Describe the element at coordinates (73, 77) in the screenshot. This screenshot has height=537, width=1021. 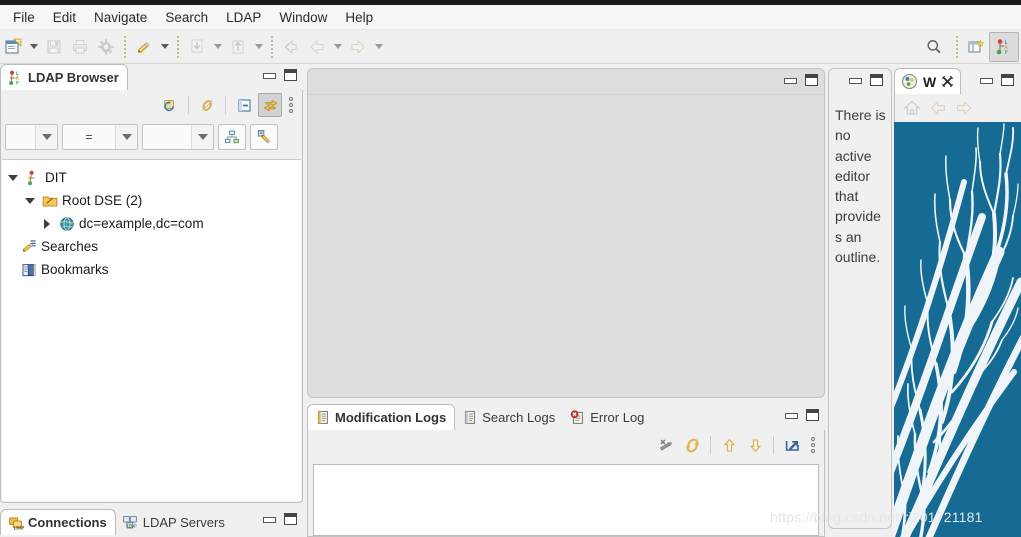
I see `tab-label: LDAP Browser` at that location.